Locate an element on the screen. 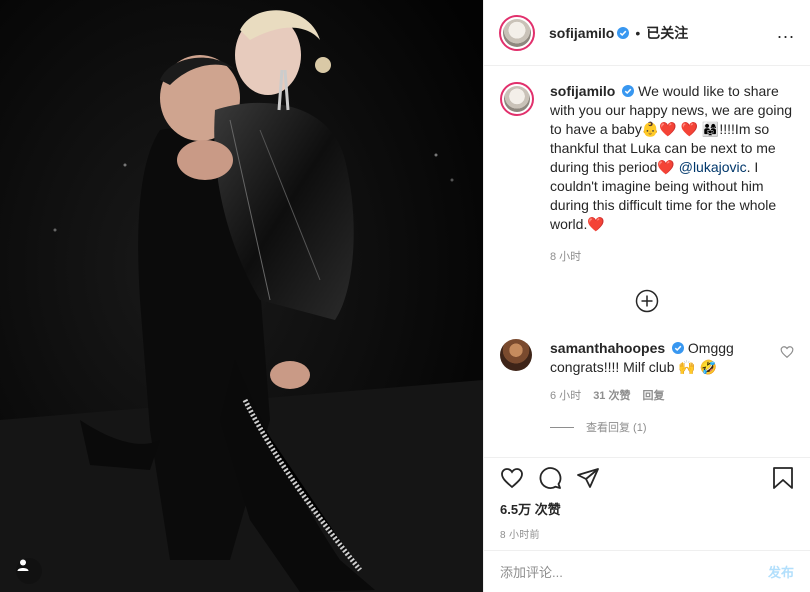 Image resolution: width=810 pixels, height=592 pixels. caption-emoji-2: ❤️ is located at coordinates (666, 167).